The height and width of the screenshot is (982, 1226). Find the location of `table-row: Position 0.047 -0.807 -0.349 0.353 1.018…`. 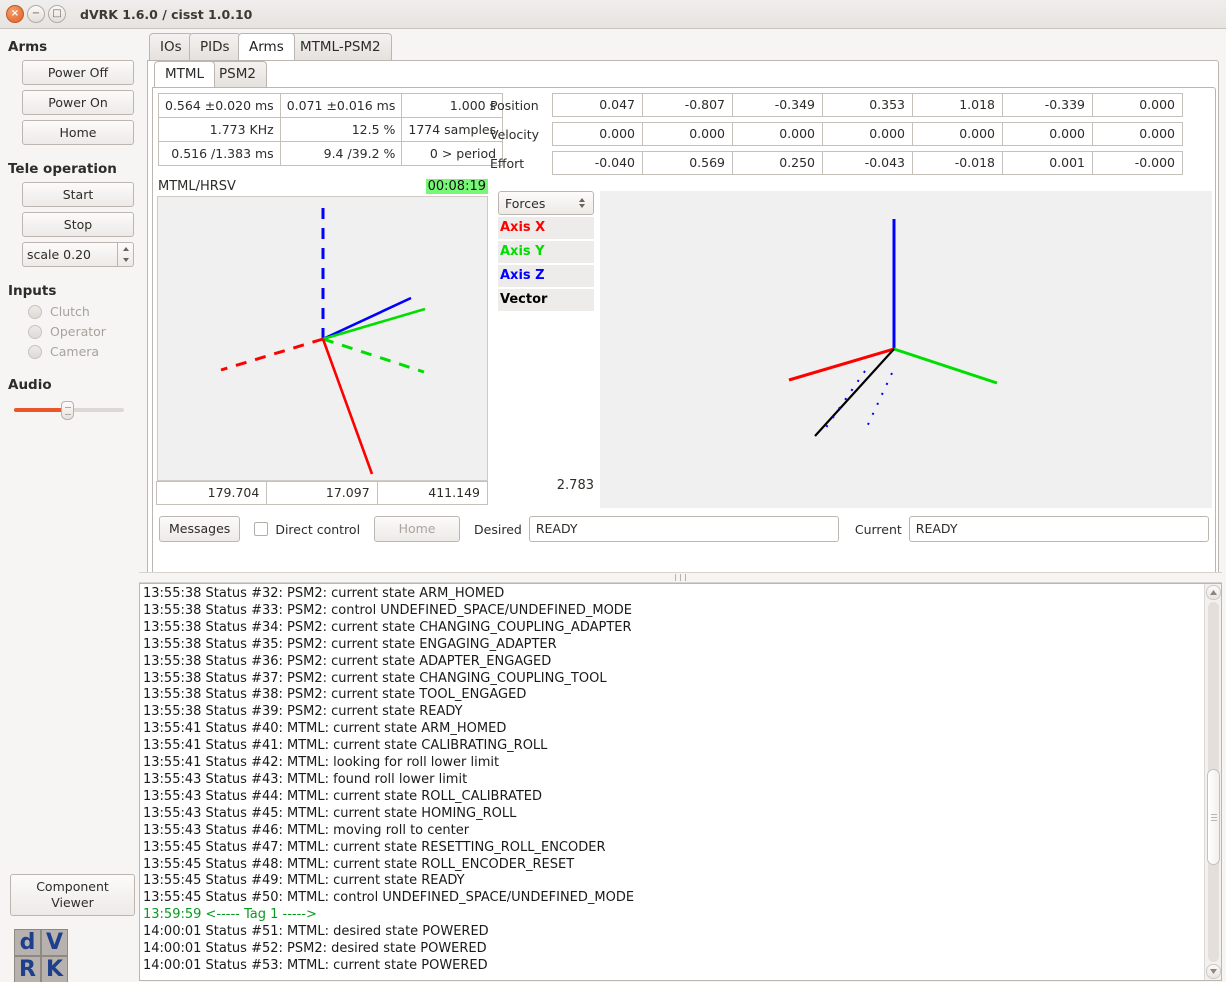

table-row: Position 0.047 -0.807 -0.349 0.353 1.018… is located at coordinates (836, 105).